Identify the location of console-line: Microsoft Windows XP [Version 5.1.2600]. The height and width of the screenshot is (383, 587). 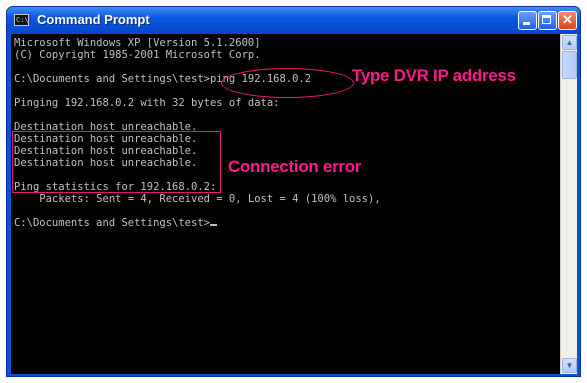
(137, 43).